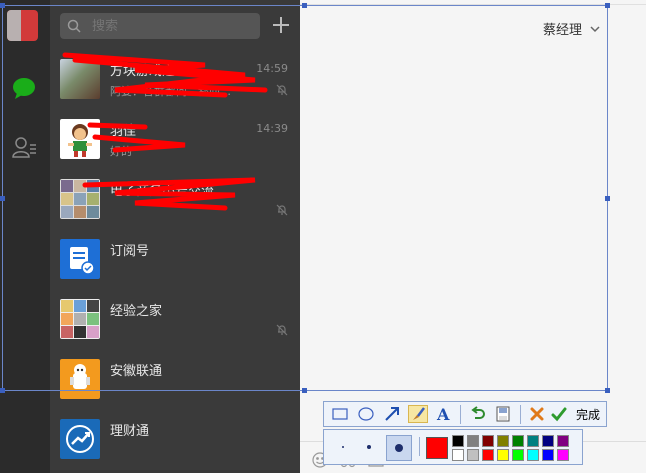 This screenshot has width=646, height=473. I want to click on undo-icon, so click(477, 414).